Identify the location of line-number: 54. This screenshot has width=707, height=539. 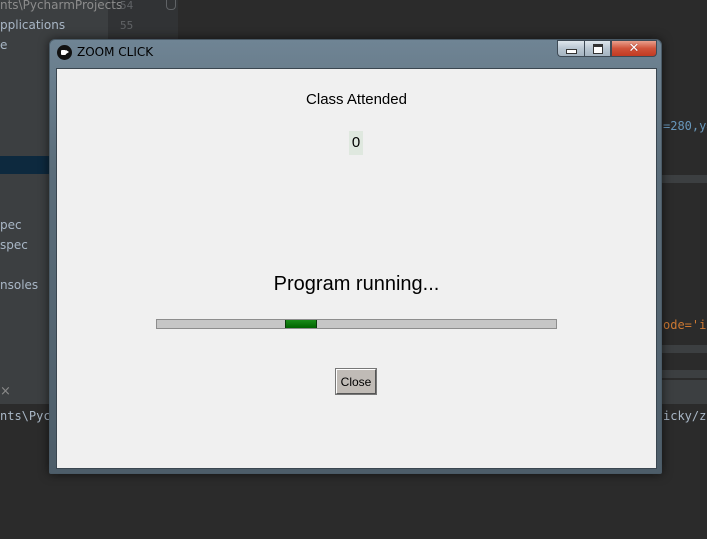
(127, 6).